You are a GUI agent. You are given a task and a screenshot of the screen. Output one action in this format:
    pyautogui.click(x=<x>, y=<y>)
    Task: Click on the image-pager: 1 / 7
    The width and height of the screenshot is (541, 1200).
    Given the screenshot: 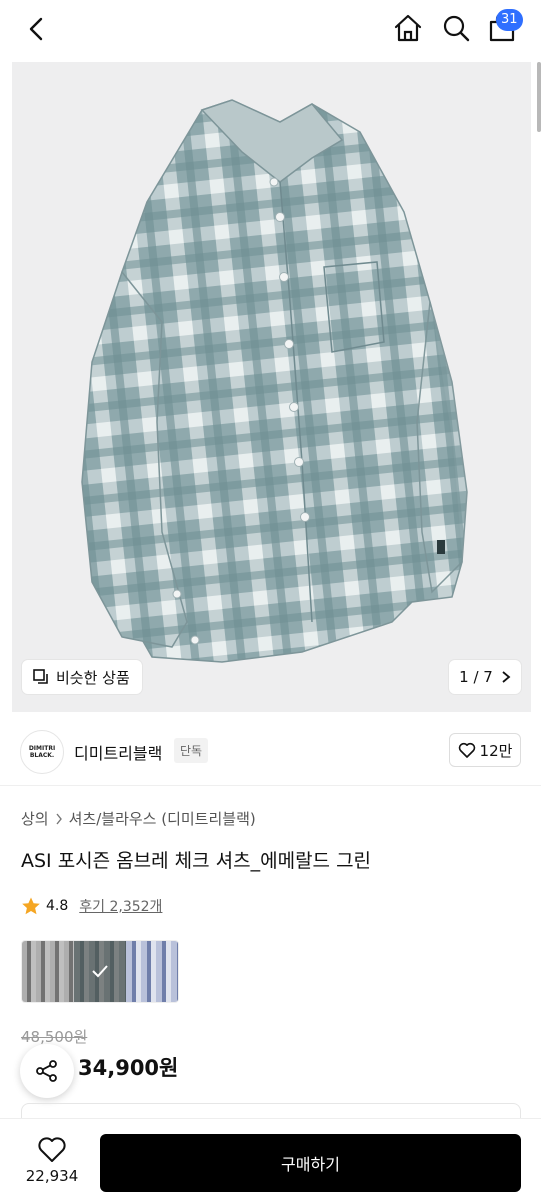 What is the action you would take?
    pyautogui.click(x=485, y=677)
    